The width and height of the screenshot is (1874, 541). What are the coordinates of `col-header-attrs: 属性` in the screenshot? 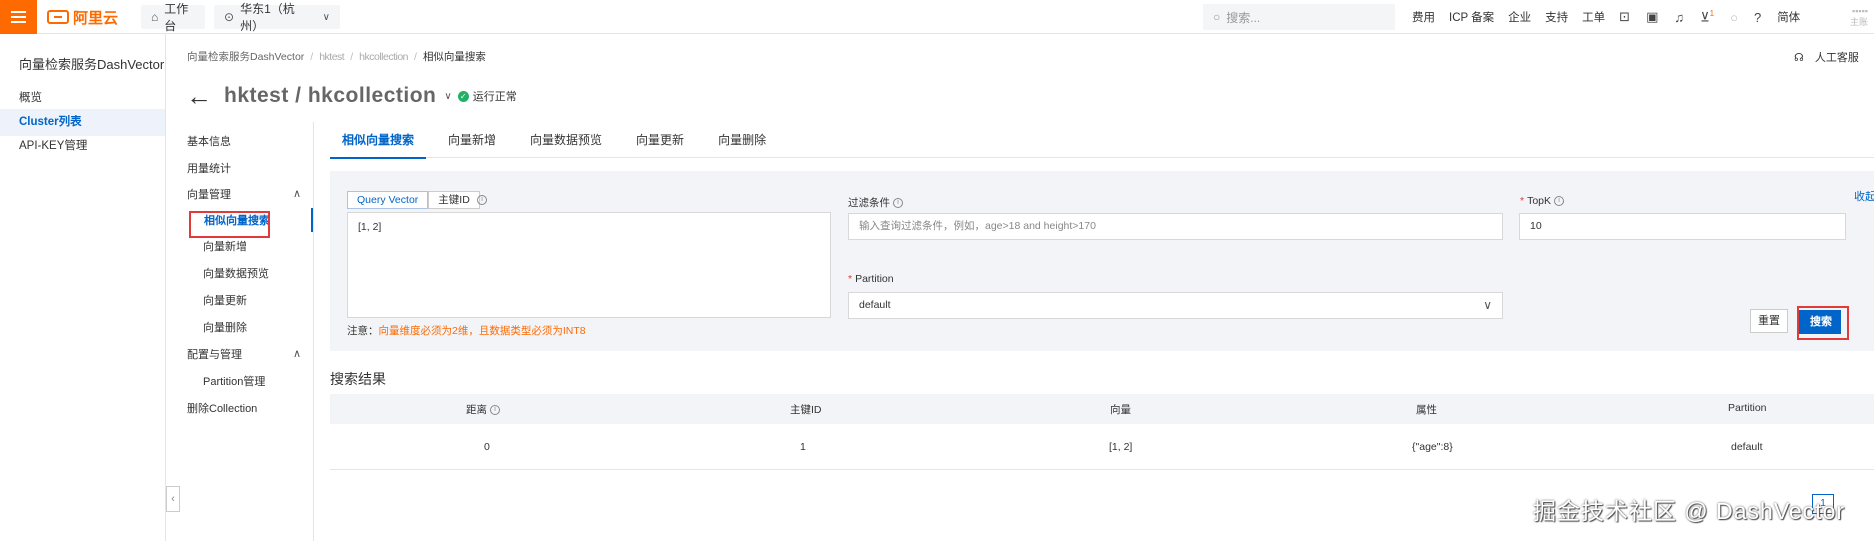 It's located at (1426, 410).